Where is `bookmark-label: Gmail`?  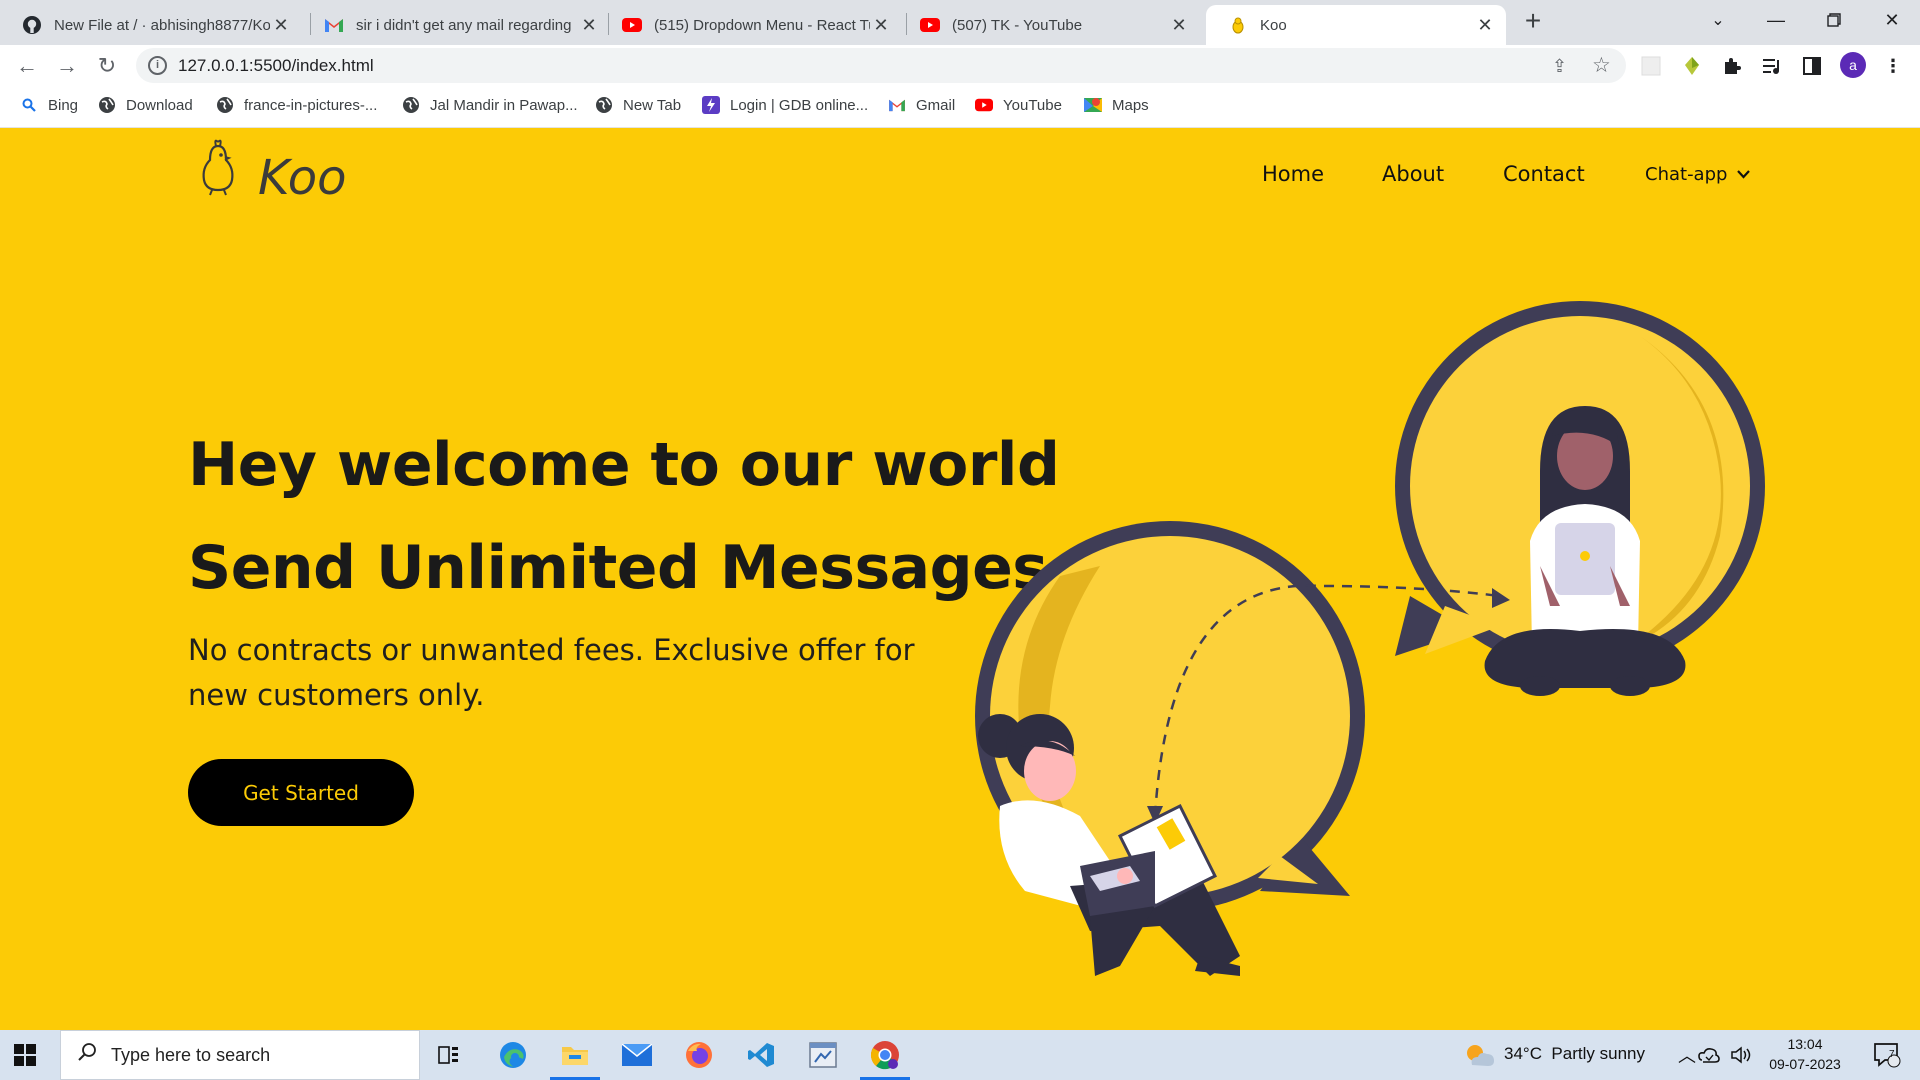 bookmark-label: Gmail is located at coordinates (936, 105).